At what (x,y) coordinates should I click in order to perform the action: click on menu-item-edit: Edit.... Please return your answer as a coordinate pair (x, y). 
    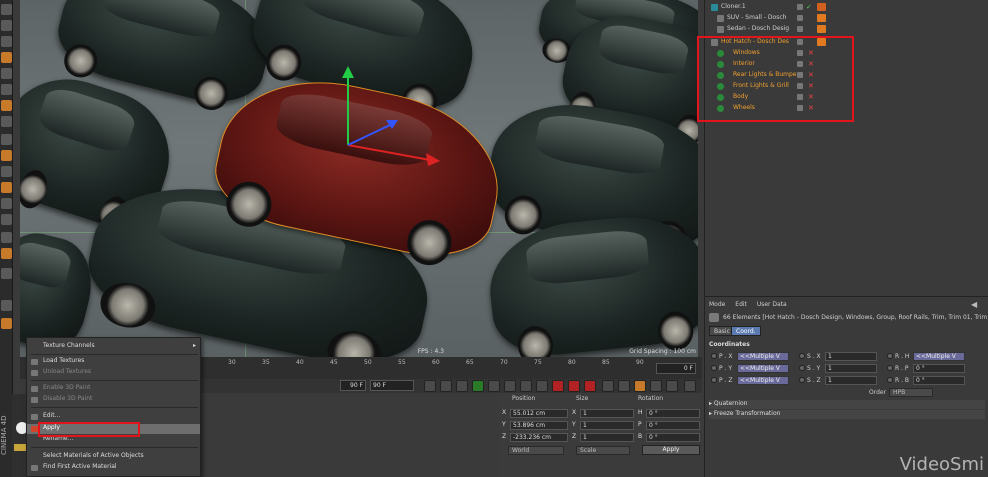
    Looking at the image, I should click on (113, 417).